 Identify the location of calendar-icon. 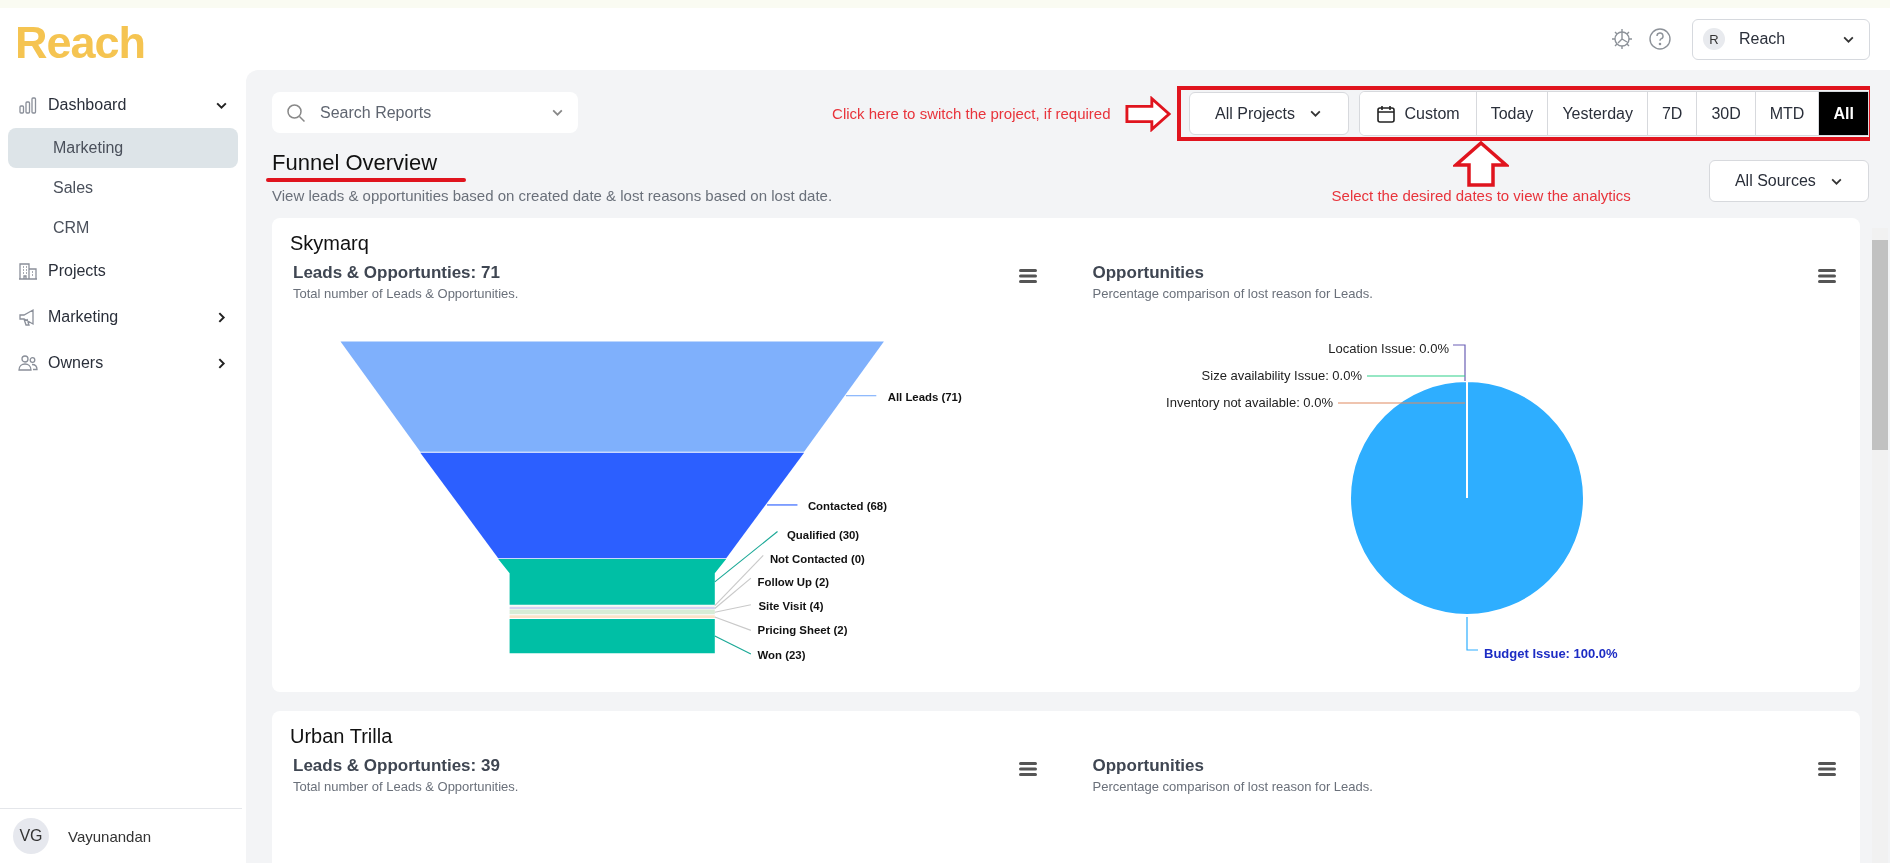
(1385, 113).